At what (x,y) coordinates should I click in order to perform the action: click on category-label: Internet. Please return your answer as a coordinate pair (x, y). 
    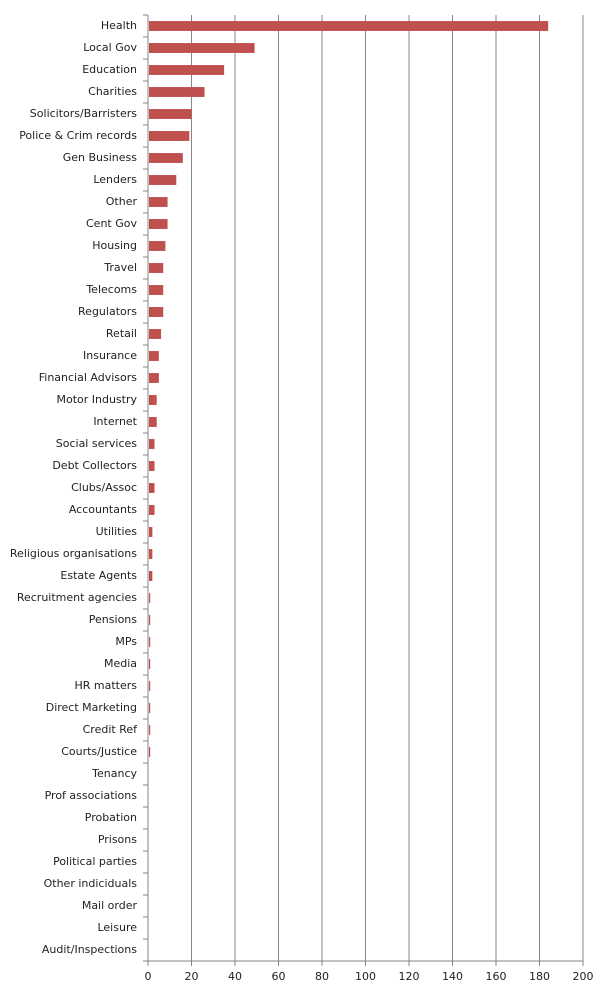
    Looking at the image, I should click on (115, 421).